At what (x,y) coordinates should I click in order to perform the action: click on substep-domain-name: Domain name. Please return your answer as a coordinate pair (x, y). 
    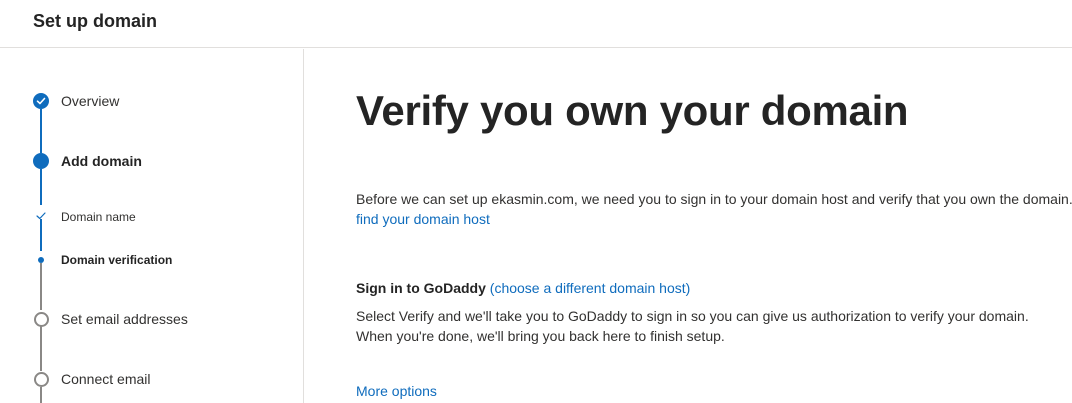
    Looking at the image, I should click on (98, 217).